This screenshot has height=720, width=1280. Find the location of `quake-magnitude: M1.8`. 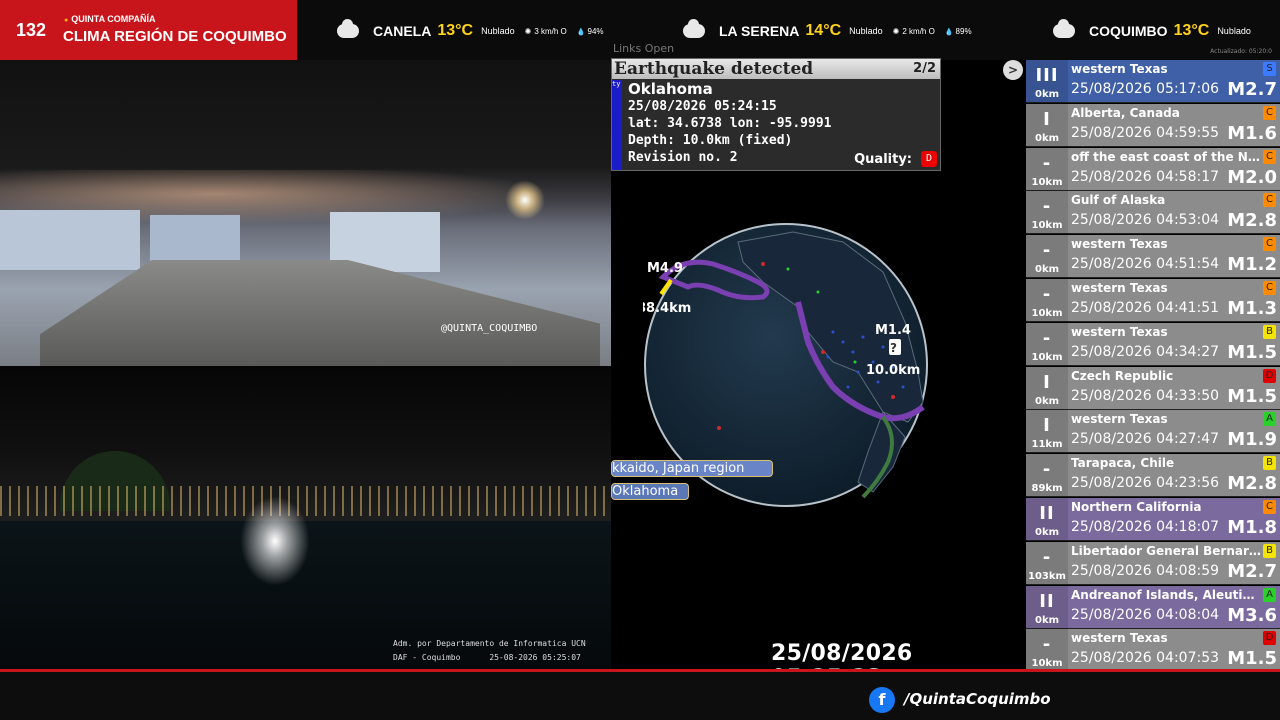

quake-magnitude: M1.8 is located at coordinates (1252, 527).